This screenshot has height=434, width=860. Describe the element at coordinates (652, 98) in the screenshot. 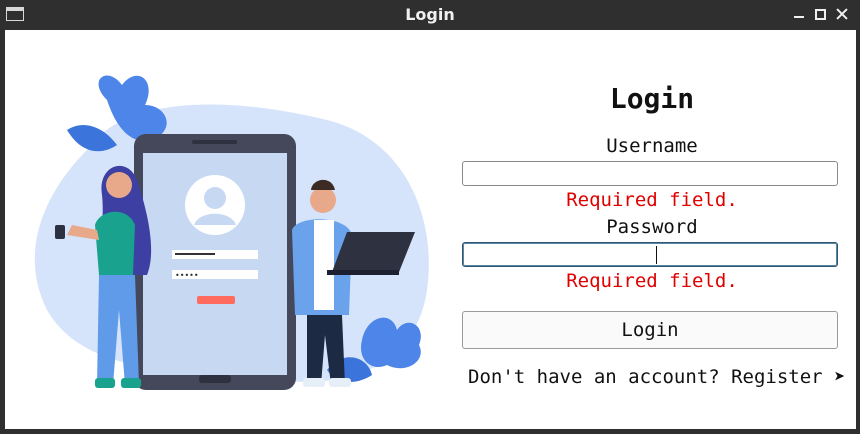

I see `form-heading: Login` at that location.